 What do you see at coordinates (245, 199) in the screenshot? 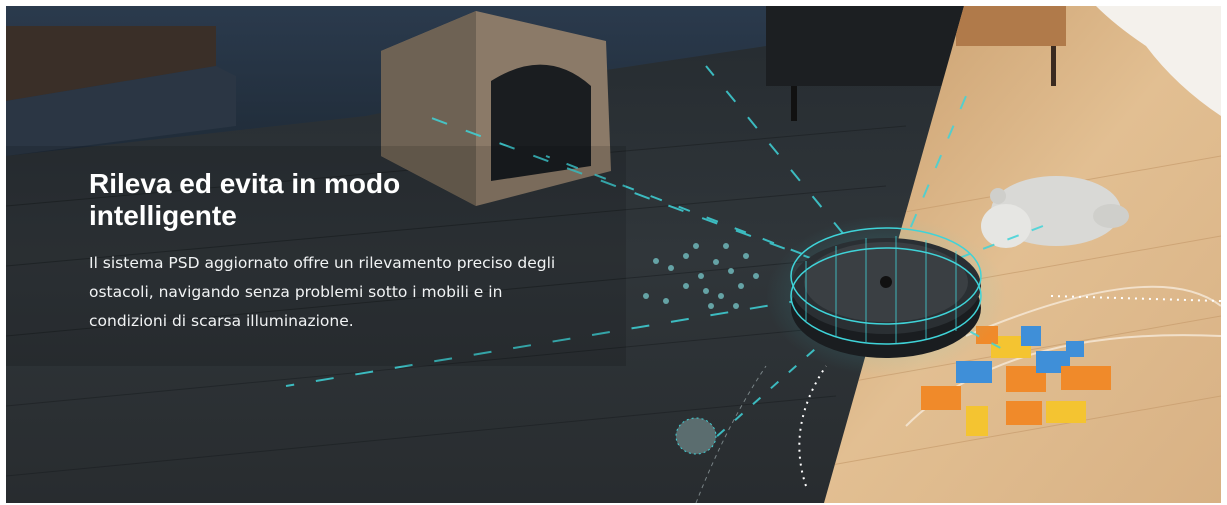
I see `hero-headline: Rileva ed evita in modo intelligente` at bounding box center [245, 199].